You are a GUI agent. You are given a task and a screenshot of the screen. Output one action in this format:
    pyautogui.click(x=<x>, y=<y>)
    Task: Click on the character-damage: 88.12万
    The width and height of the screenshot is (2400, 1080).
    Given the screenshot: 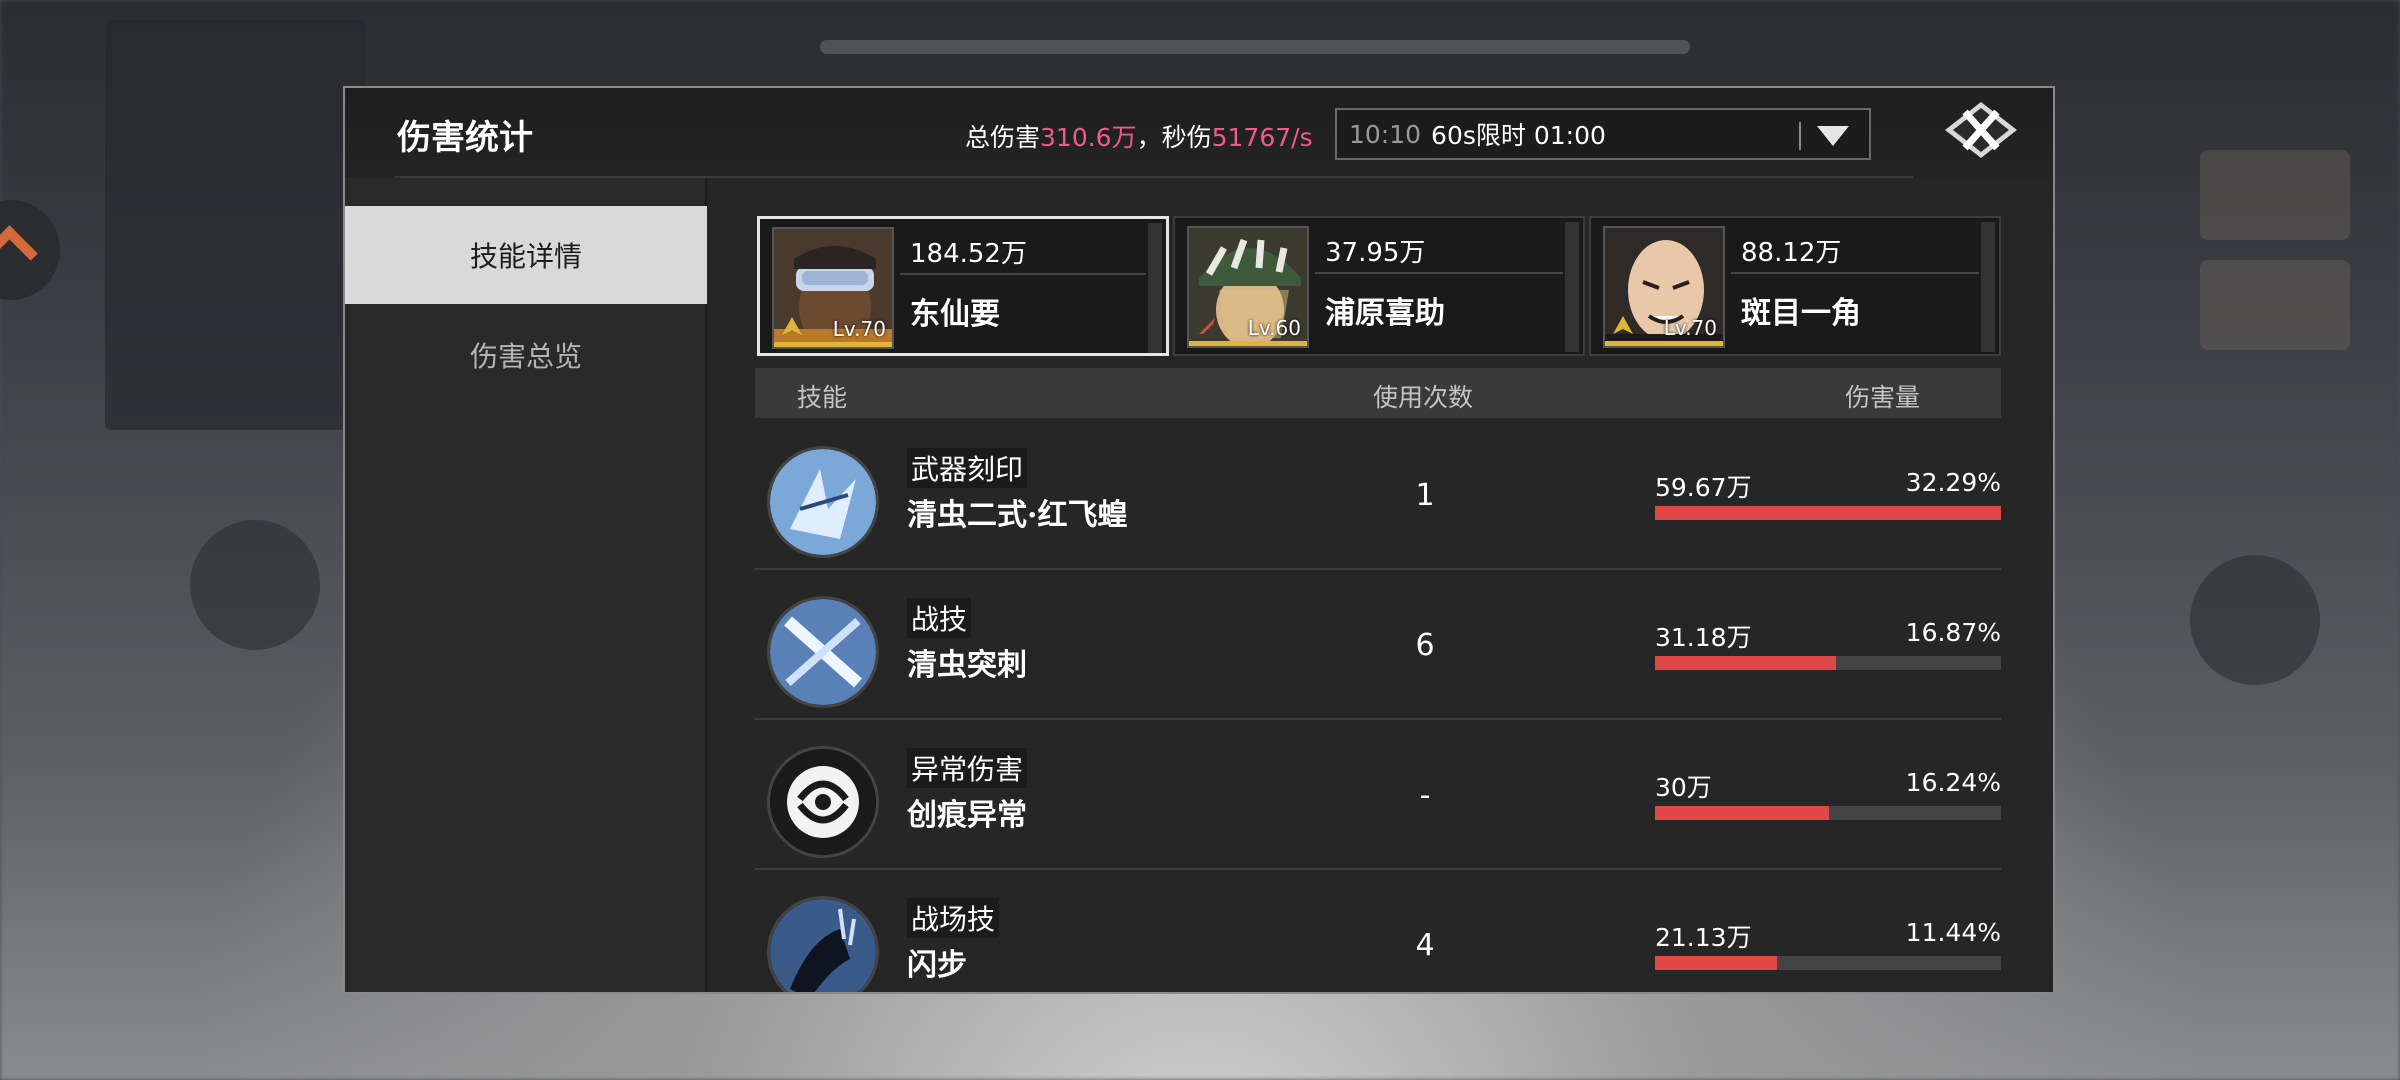 What is the action you would take?
    pyautogui.click(x=1791, y=253)
    